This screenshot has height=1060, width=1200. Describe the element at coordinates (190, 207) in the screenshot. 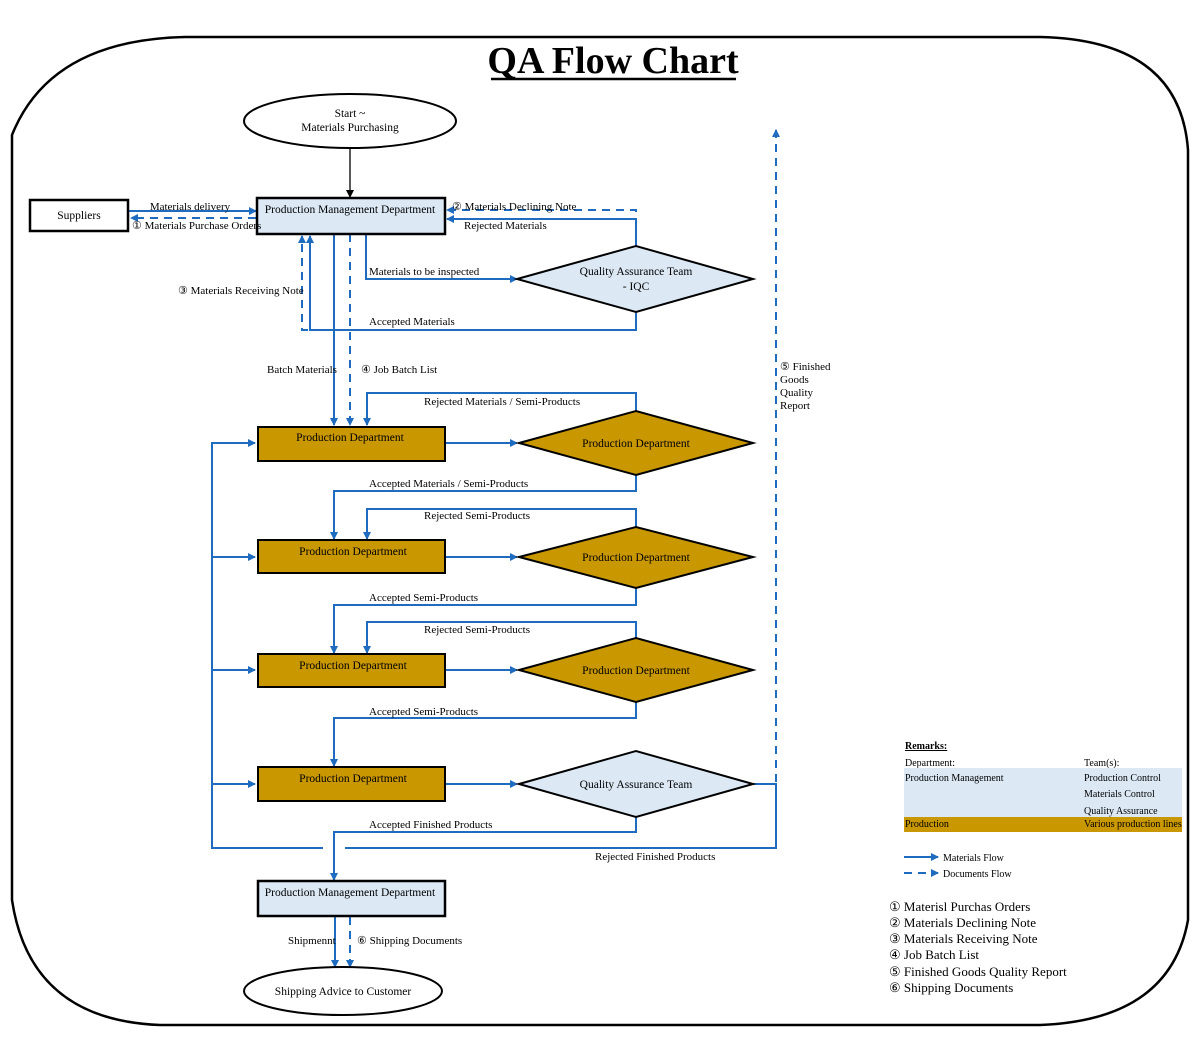

I see `label-materials-delivery: Materials delivery` at that location.